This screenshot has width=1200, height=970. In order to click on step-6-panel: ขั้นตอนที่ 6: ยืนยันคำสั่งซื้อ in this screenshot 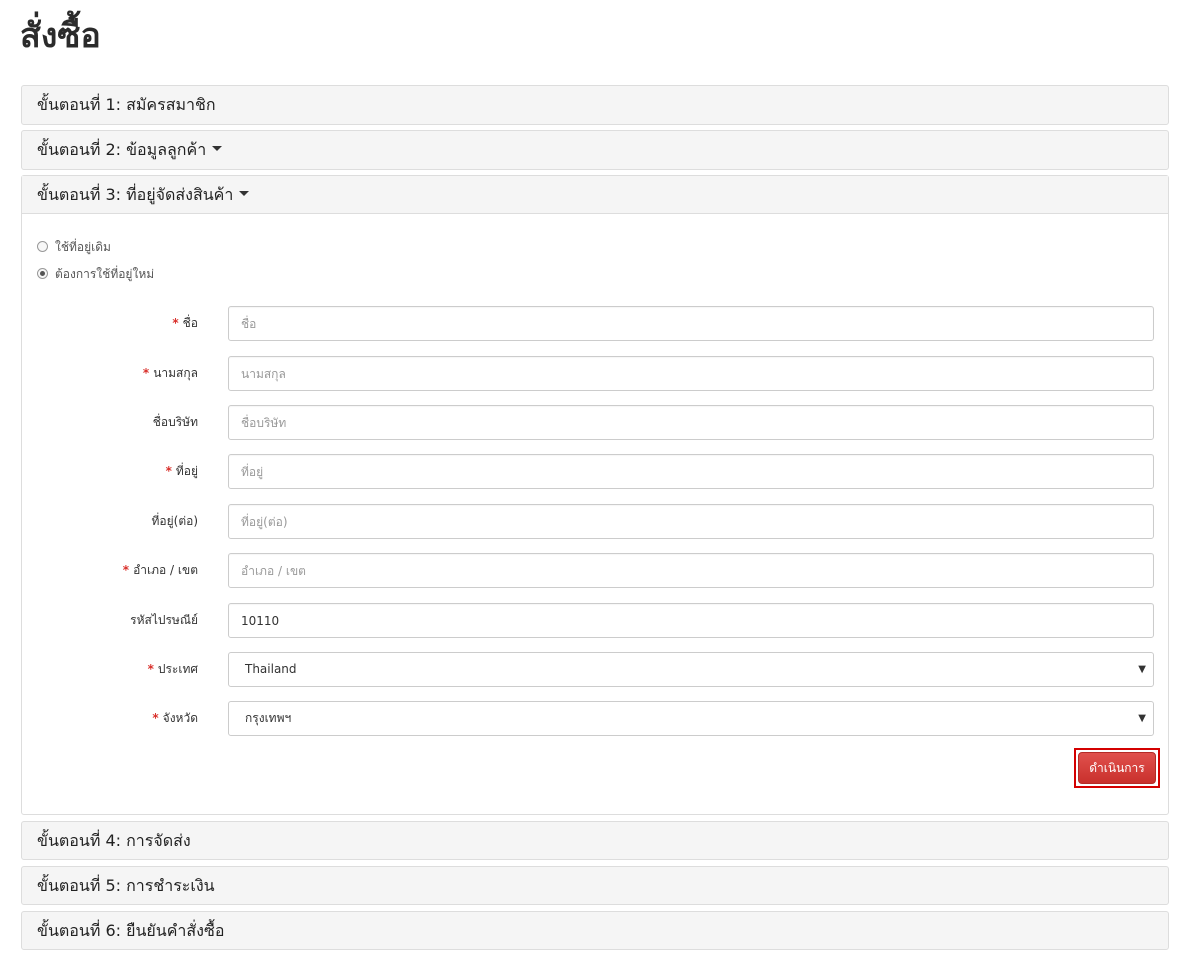, I will do `click(595, 930)`.